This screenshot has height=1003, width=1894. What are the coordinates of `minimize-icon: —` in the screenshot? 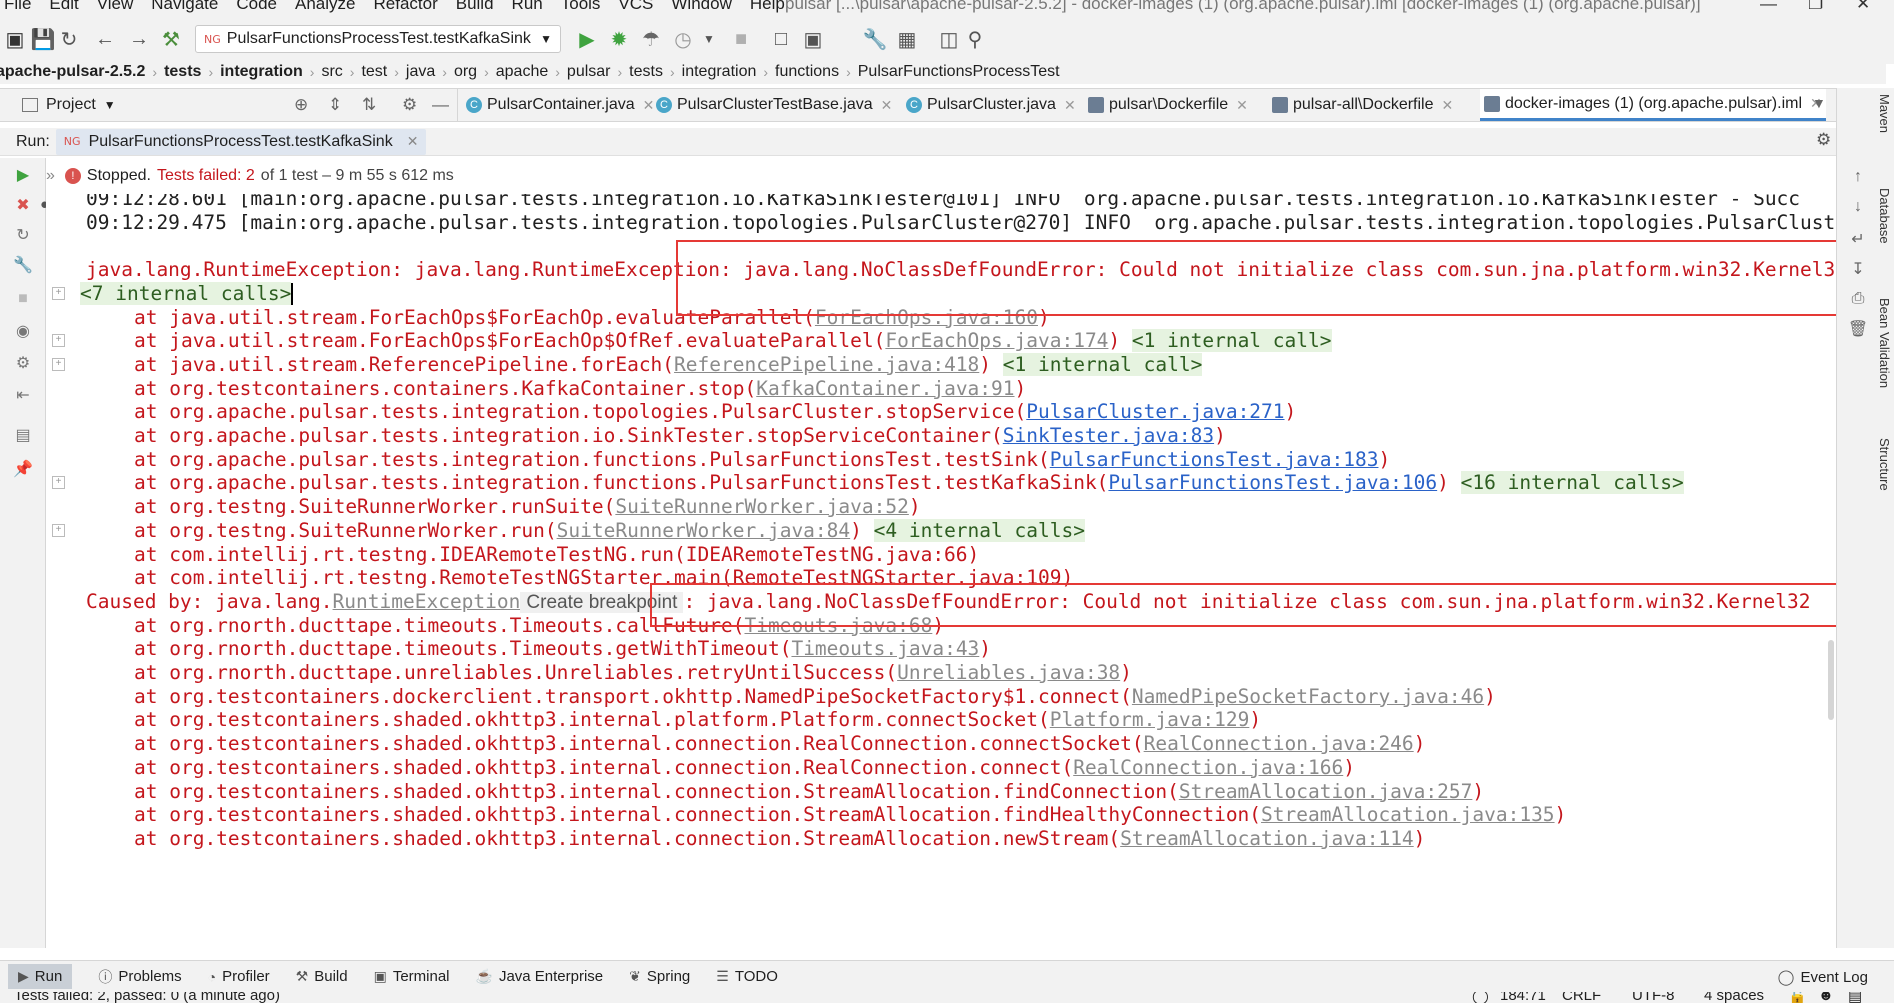 It's located at (1768, 7).